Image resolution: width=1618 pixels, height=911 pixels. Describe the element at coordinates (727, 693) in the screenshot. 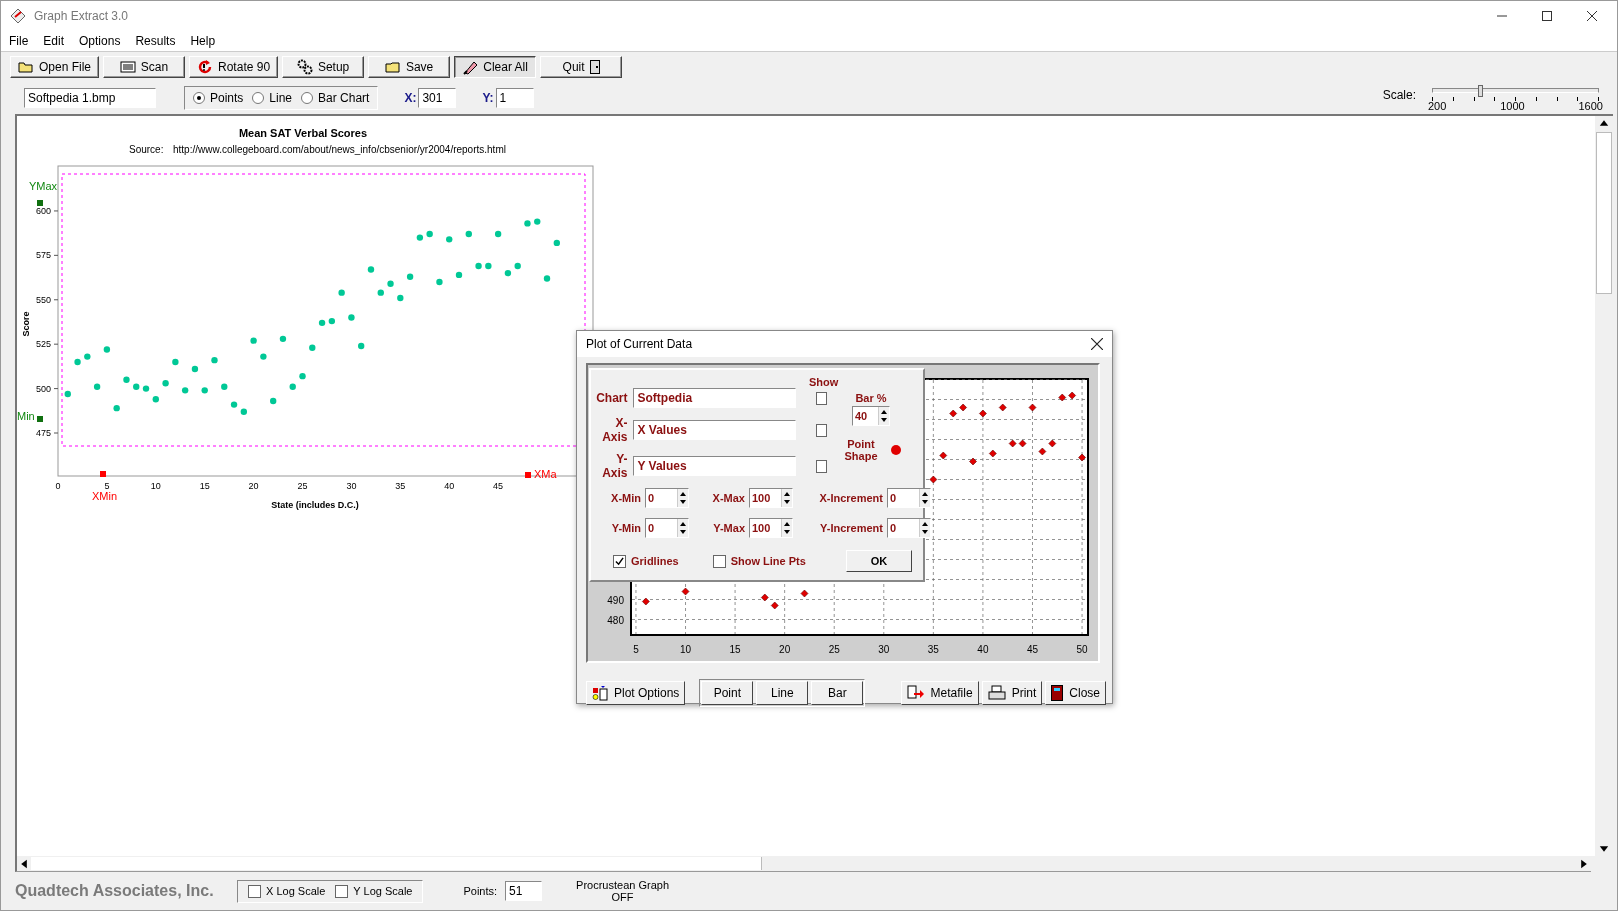

I see `dialog-button: Point` at that location.